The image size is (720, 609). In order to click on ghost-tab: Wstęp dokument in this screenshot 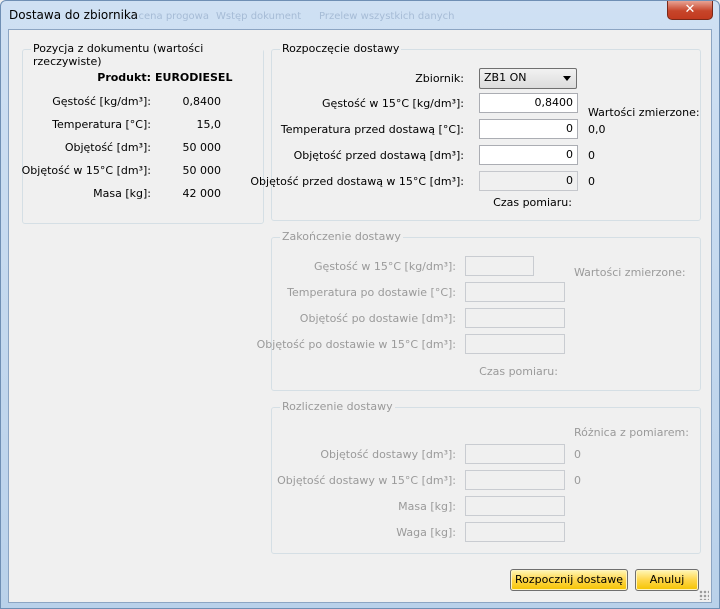, I will do `click(259, 16)`.